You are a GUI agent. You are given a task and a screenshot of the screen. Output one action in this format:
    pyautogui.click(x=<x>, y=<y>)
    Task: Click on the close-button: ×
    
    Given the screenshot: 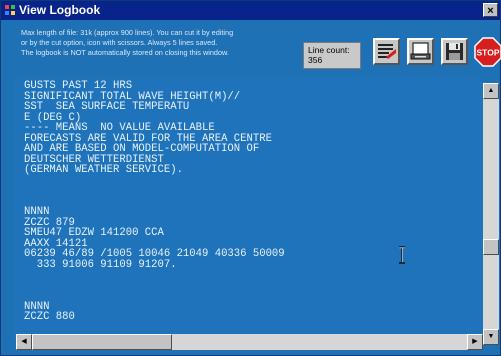 What is the action you would take?
    pyautogui.click(x=490, y=10)
    